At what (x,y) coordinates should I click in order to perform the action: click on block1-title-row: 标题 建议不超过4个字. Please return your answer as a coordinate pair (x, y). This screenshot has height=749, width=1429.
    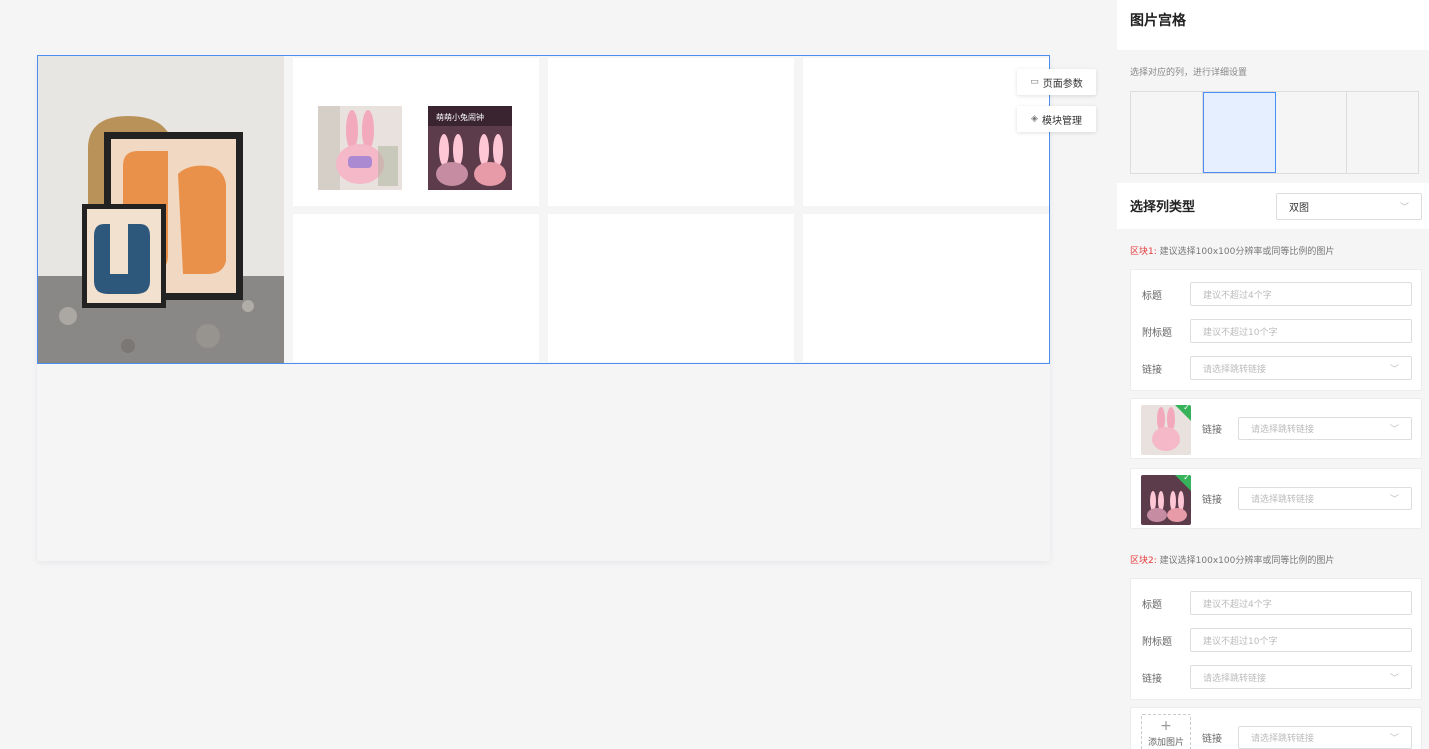
    Looking at the image, I should click on (1277, 294).